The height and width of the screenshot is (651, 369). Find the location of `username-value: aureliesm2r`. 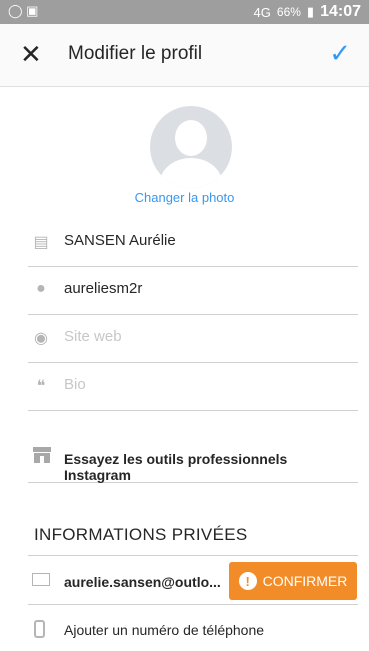

username-value: aureliesm2r is located at coordinates (103, 288).